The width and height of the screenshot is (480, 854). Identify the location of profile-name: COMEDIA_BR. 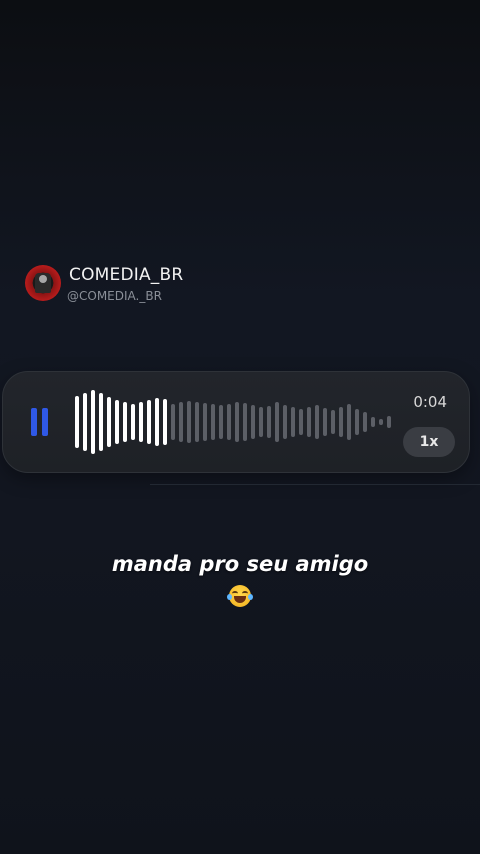
(126, 275).